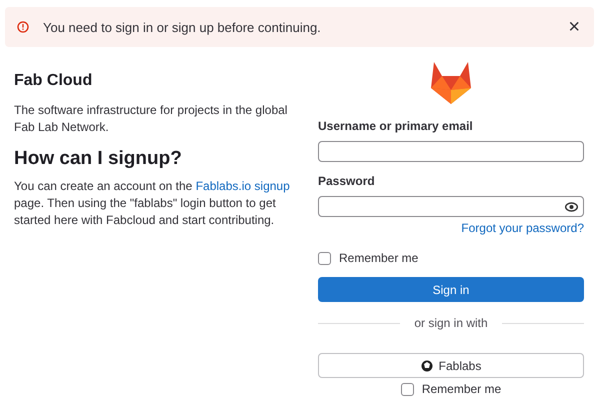 The width and height of the screenshot is (600, 400). I want to click on globe-icon, so click(426, 366).